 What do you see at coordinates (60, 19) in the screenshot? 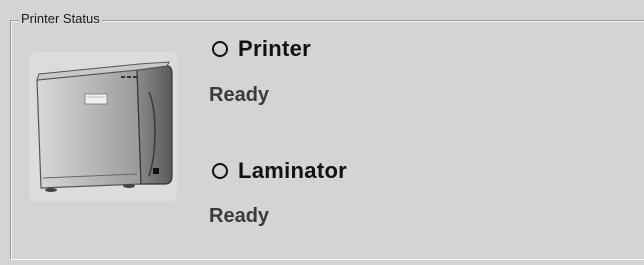
I see `group-title: Printer Status` at bounding box center [60, 19].